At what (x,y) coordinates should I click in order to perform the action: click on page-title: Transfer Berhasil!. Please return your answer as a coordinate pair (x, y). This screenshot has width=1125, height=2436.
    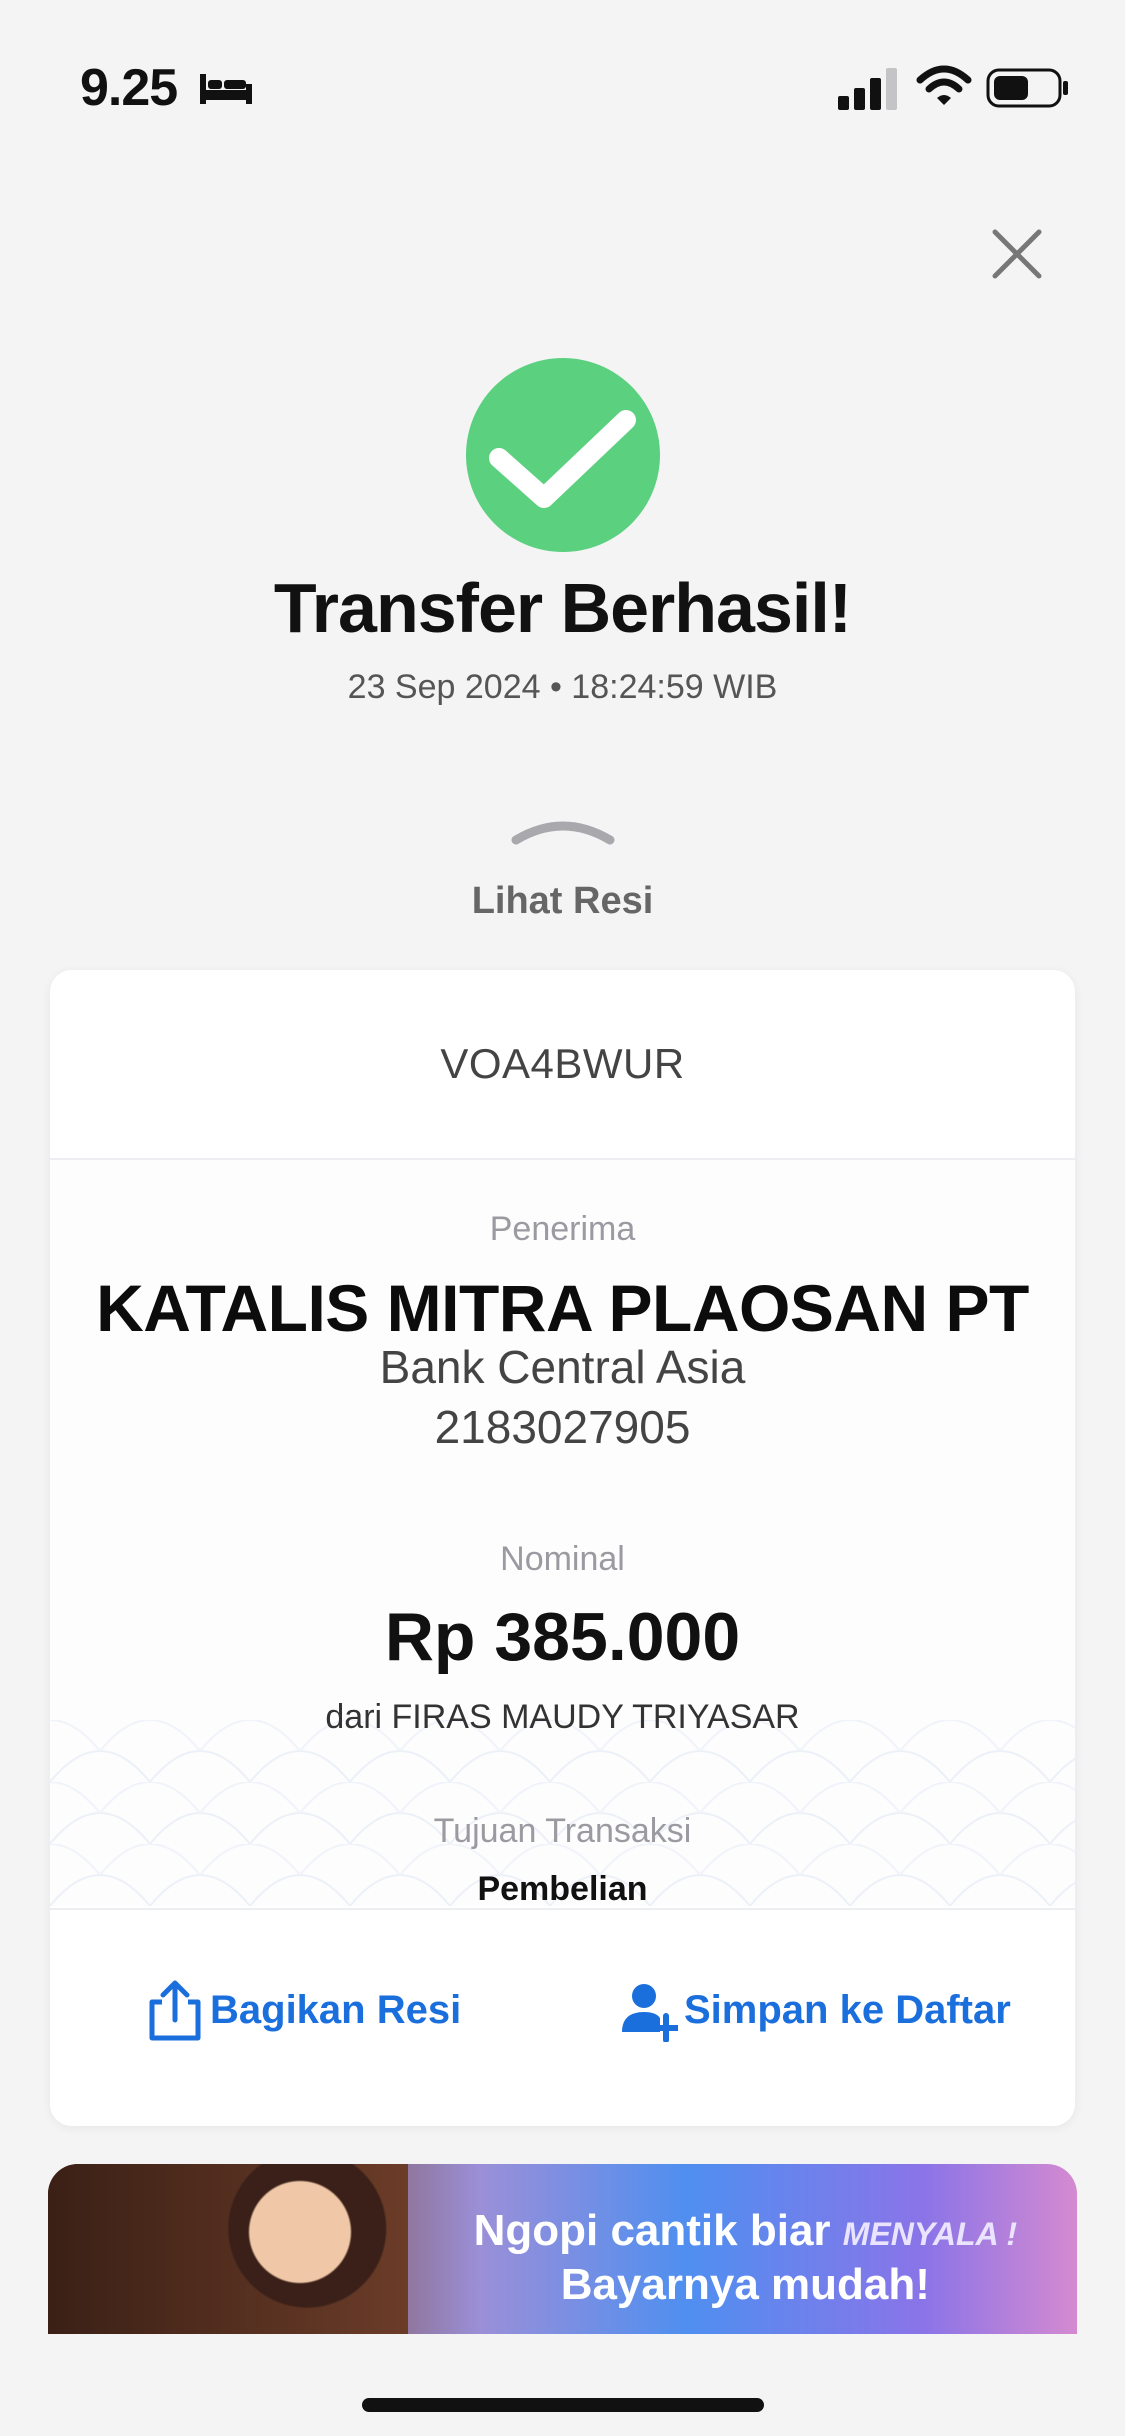
    Looking at the image, I should click on (562, 608).